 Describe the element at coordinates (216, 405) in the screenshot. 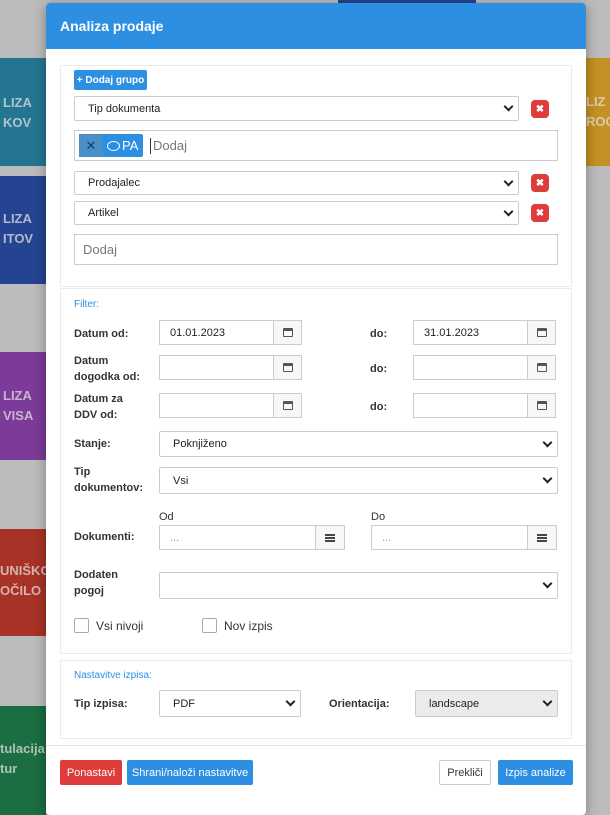

I see `datum-ddv-od-input` at that location.